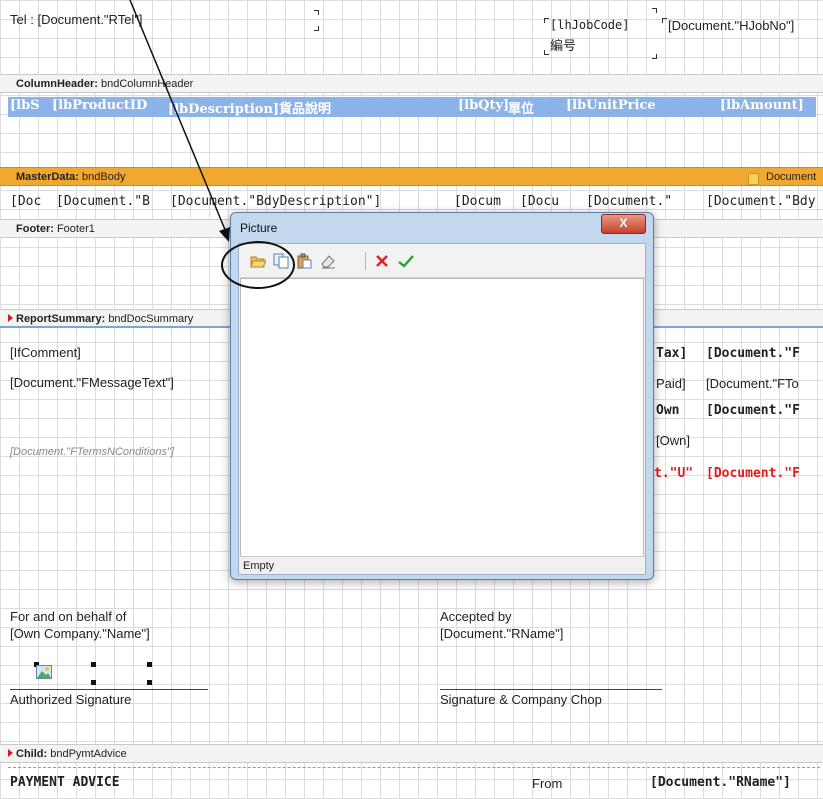 The height and width of the screenshot is (799, 823). Describe the element at coordinates (328, 261) in the screenshot. I see `eraser-icon` at that location.